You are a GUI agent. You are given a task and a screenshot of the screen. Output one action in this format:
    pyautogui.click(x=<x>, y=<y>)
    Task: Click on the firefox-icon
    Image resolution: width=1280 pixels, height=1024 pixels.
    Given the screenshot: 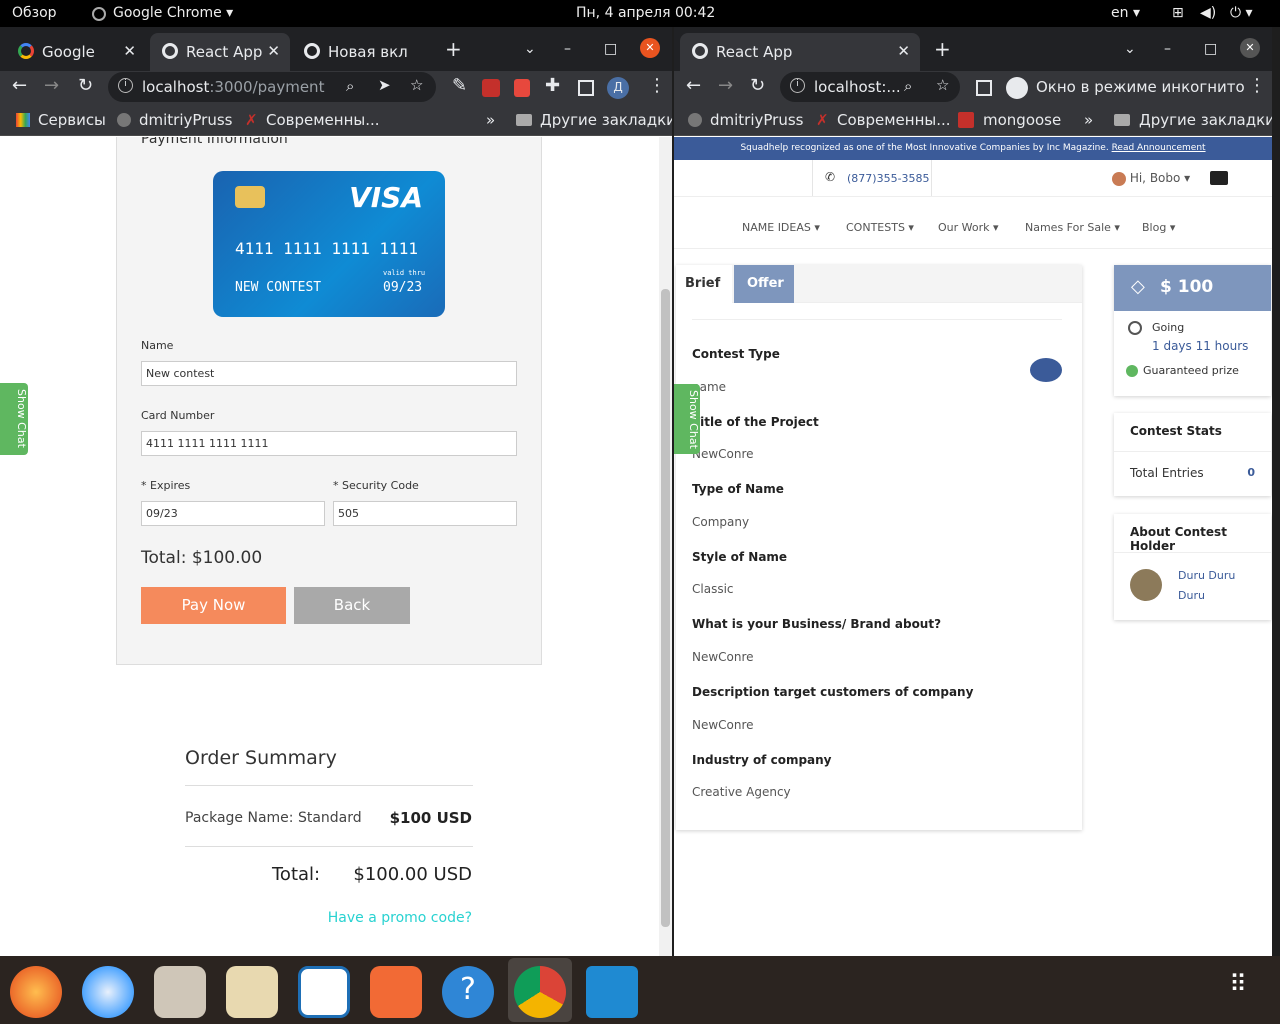 What is the action you would take?
    pyautogui.click(x=36, y=992)
    